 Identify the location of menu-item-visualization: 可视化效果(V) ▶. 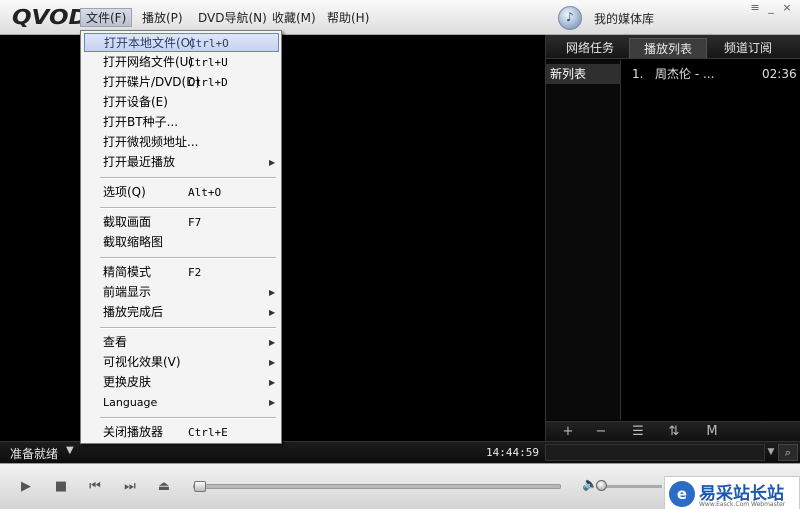
(181, 362).